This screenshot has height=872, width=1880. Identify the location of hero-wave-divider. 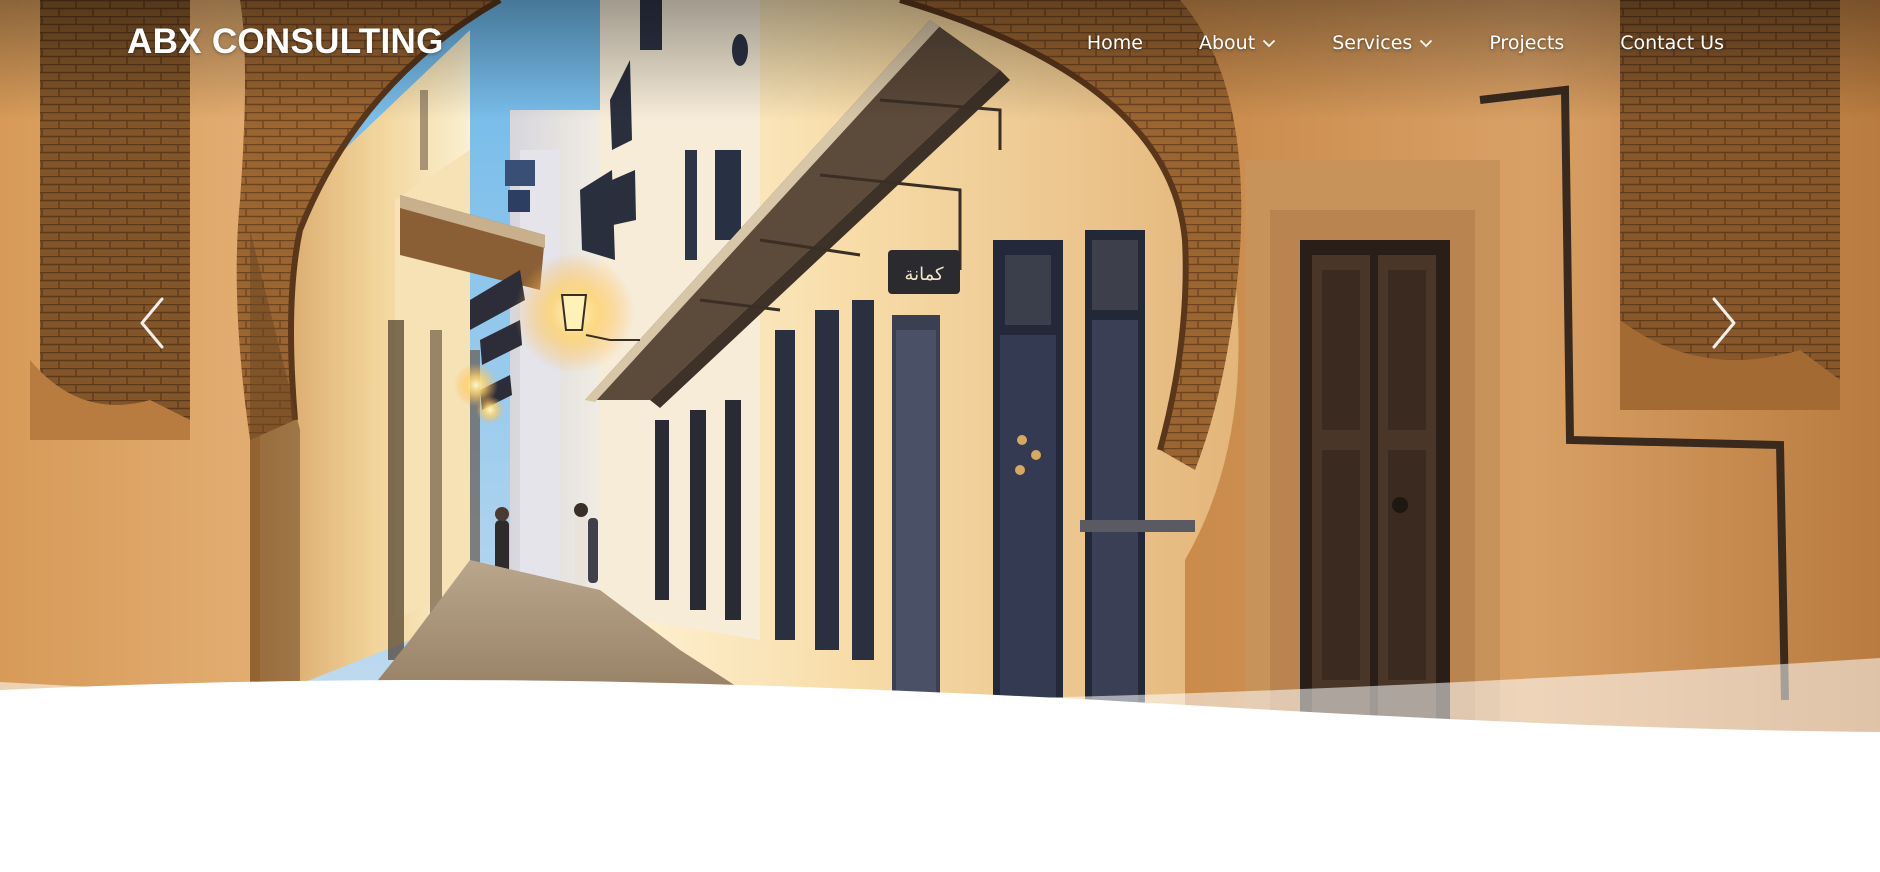
(940, 704).